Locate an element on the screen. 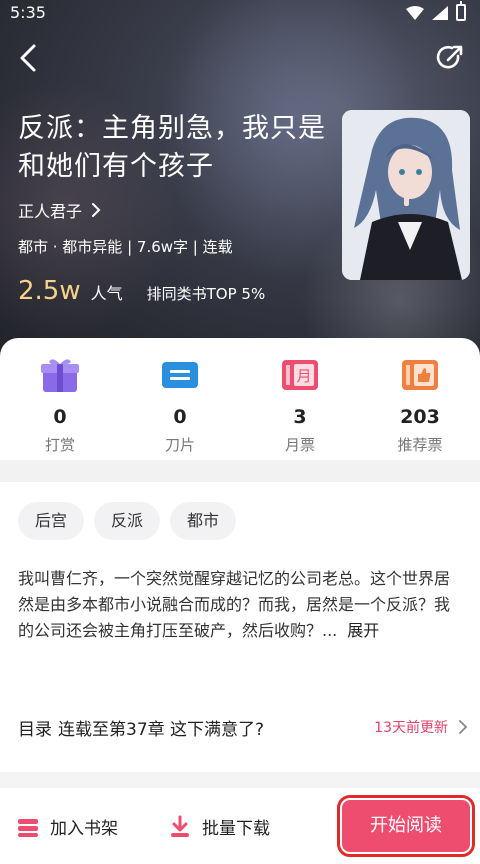 Image resolution: width=480 pixels, height=864 pixels. metric-label: 刀片 is located at coordinates (179, 445).